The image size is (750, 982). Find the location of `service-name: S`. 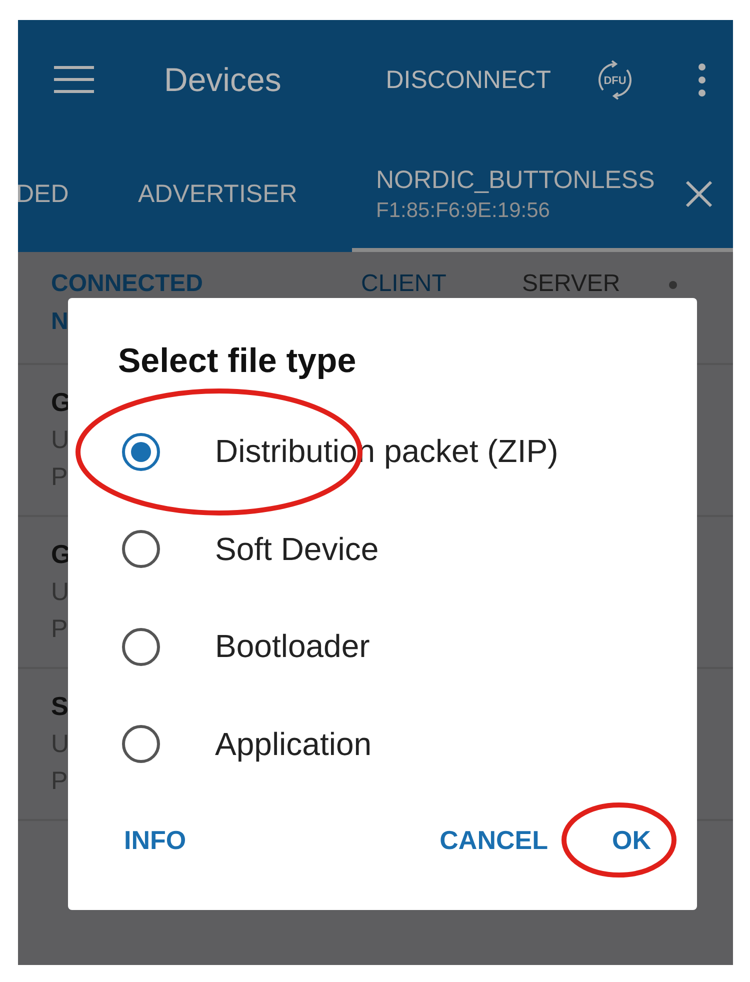

service-name: S is located at coordinates (59, 706).